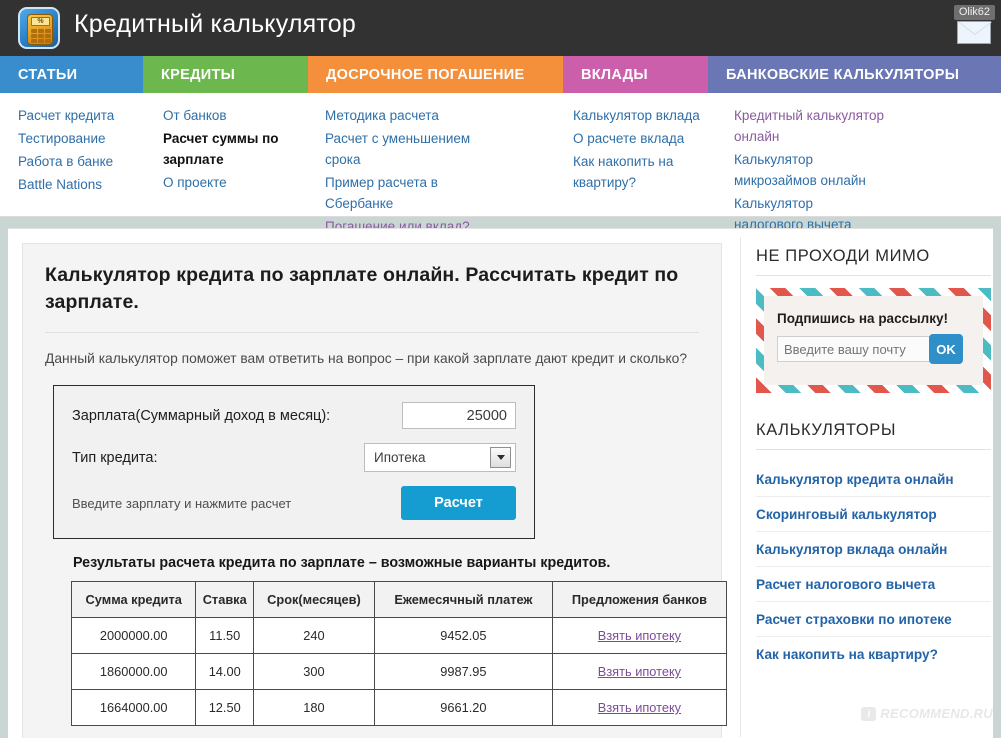  Describe the element at coordinates (224, 599) in the screenshot. I see `table-column-header: Ставка` at that location.